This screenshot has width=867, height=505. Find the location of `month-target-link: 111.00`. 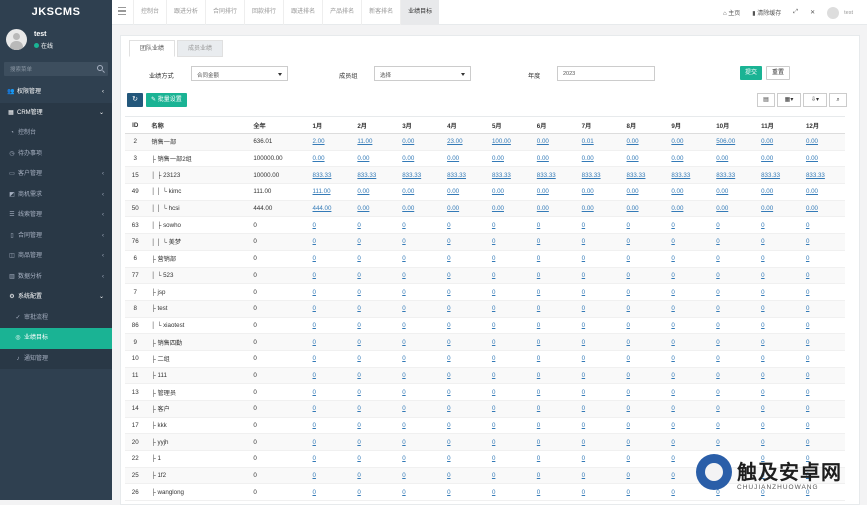

month-target-link: 111.00 is located at coordinates (322, 191).